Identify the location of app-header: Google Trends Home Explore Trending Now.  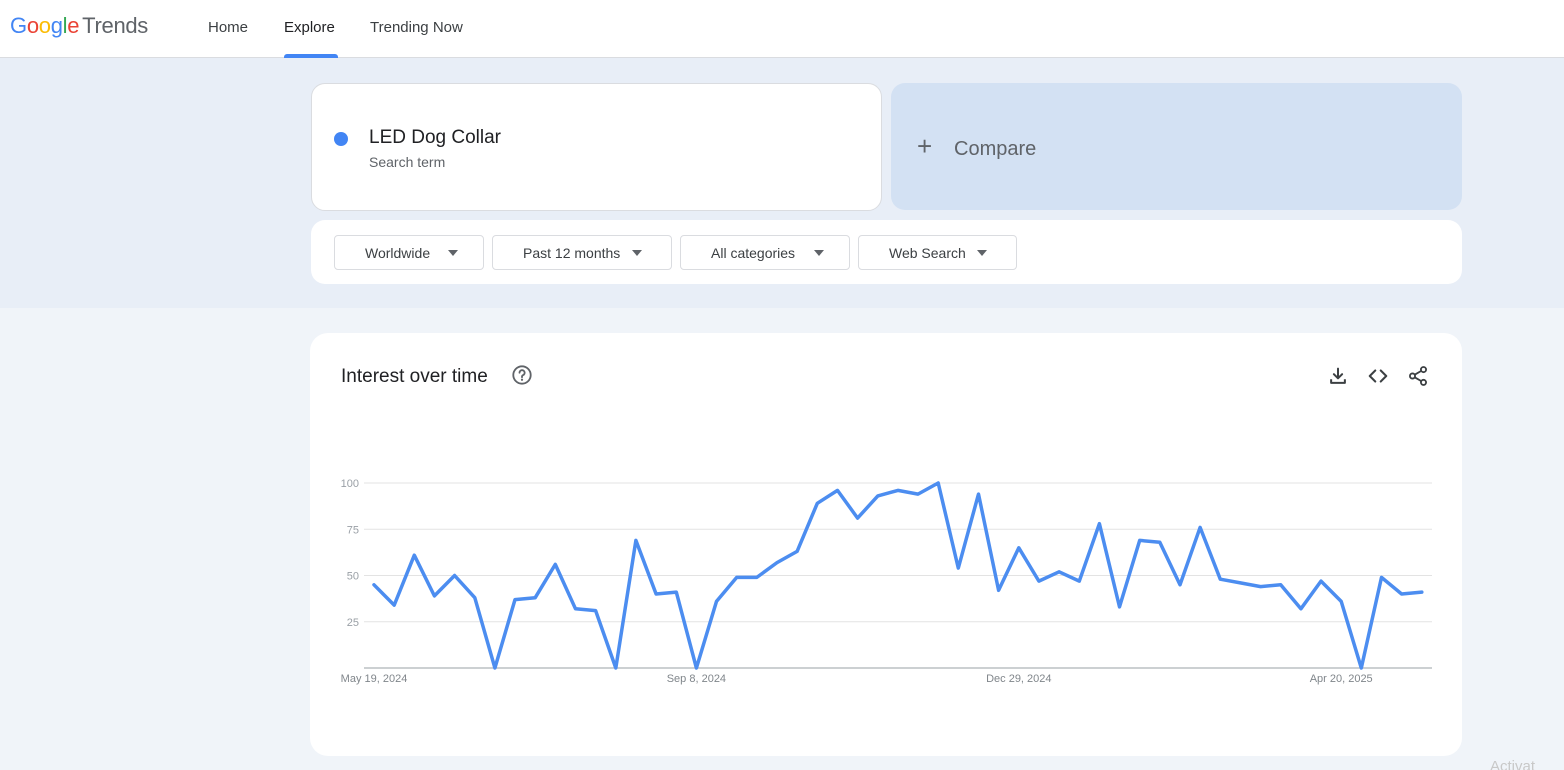
(782, 29).